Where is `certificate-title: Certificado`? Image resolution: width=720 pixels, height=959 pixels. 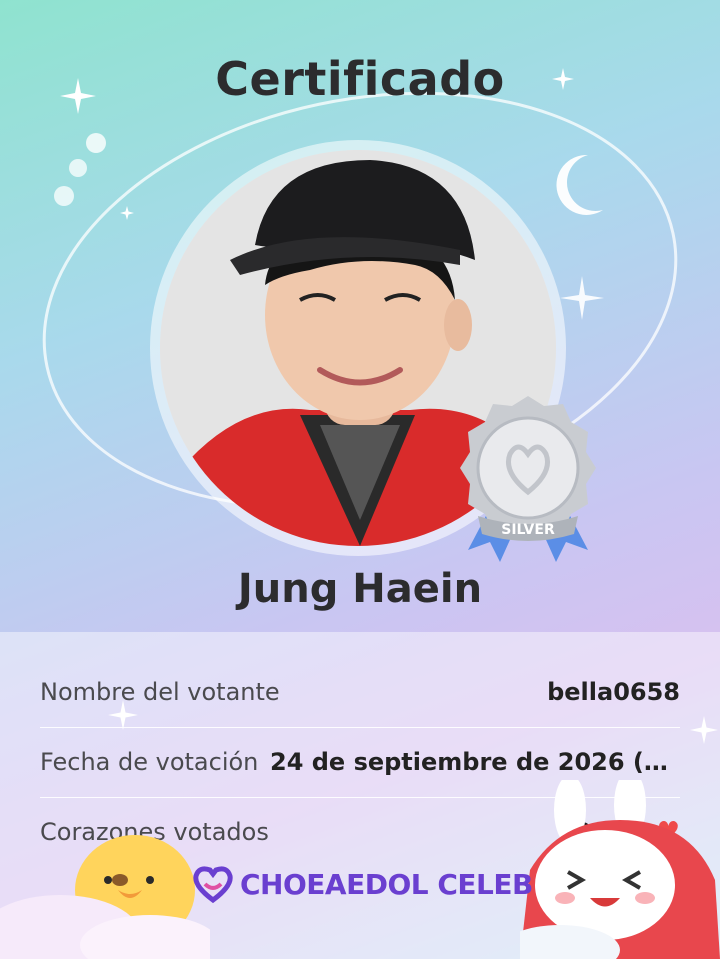 certificate-title: Certificado is located at coordinates (360, 79).